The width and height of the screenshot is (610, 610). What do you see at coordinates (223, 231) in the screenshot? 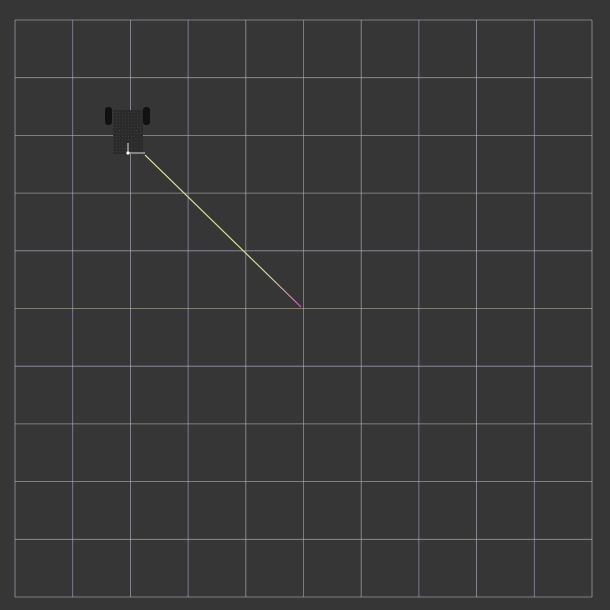
I see `trajectory-path` at bounding box center [223, 231].